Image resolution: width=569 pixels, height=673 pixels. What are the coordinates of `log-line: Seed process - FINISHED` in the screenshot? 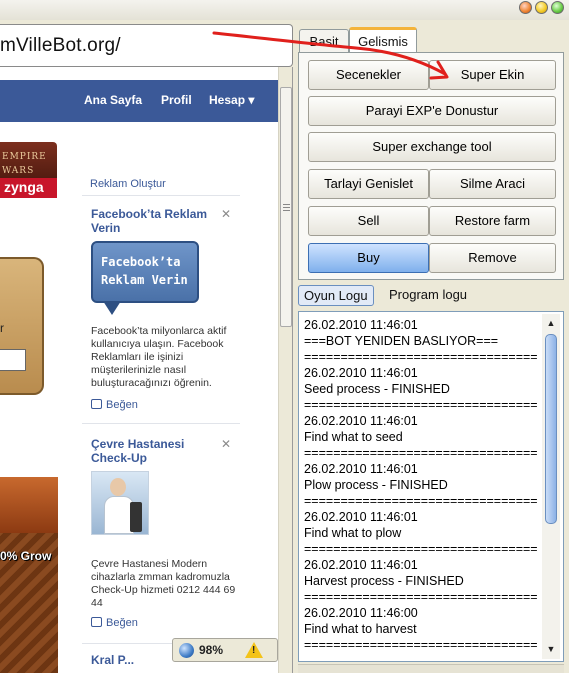 It's located at (377, 389).